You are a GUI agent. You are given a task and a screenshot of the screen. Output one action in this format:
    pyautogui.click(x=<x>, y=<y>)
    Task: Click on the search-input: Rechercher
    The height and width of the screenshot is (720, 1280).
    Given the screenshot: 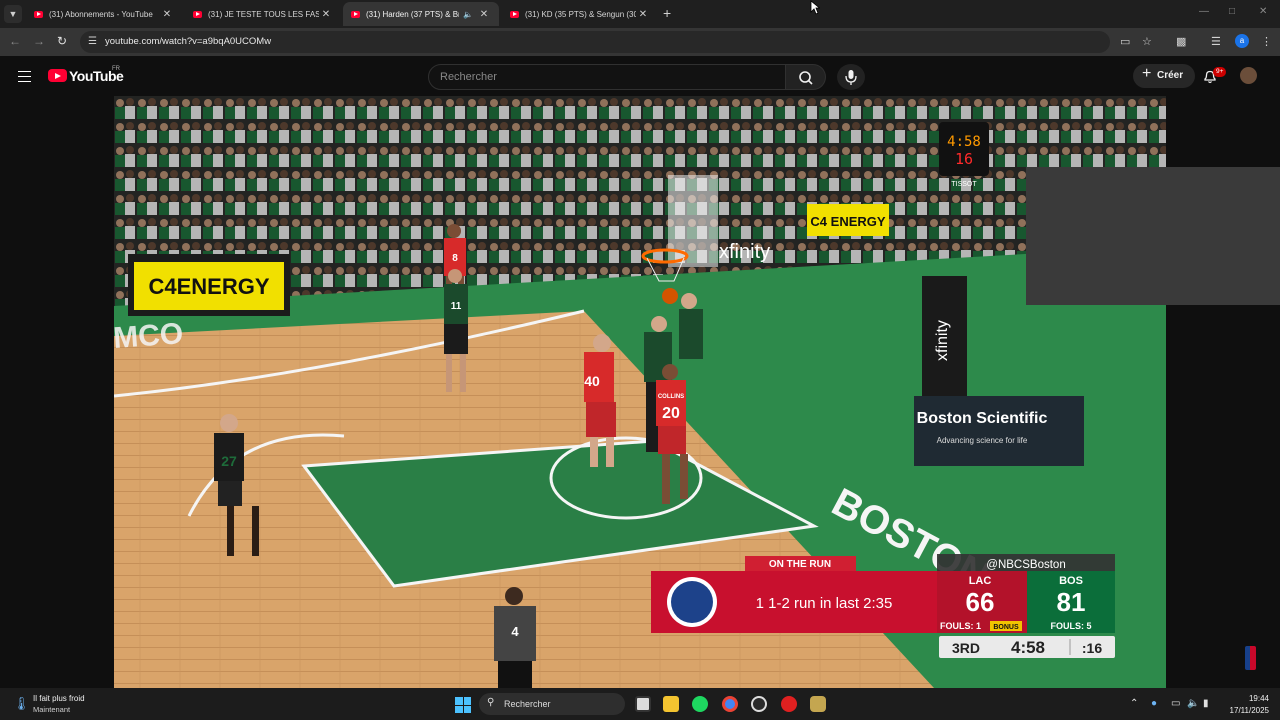 What is the action you would take?
    pyautogui.click(x=607, y=77)
    